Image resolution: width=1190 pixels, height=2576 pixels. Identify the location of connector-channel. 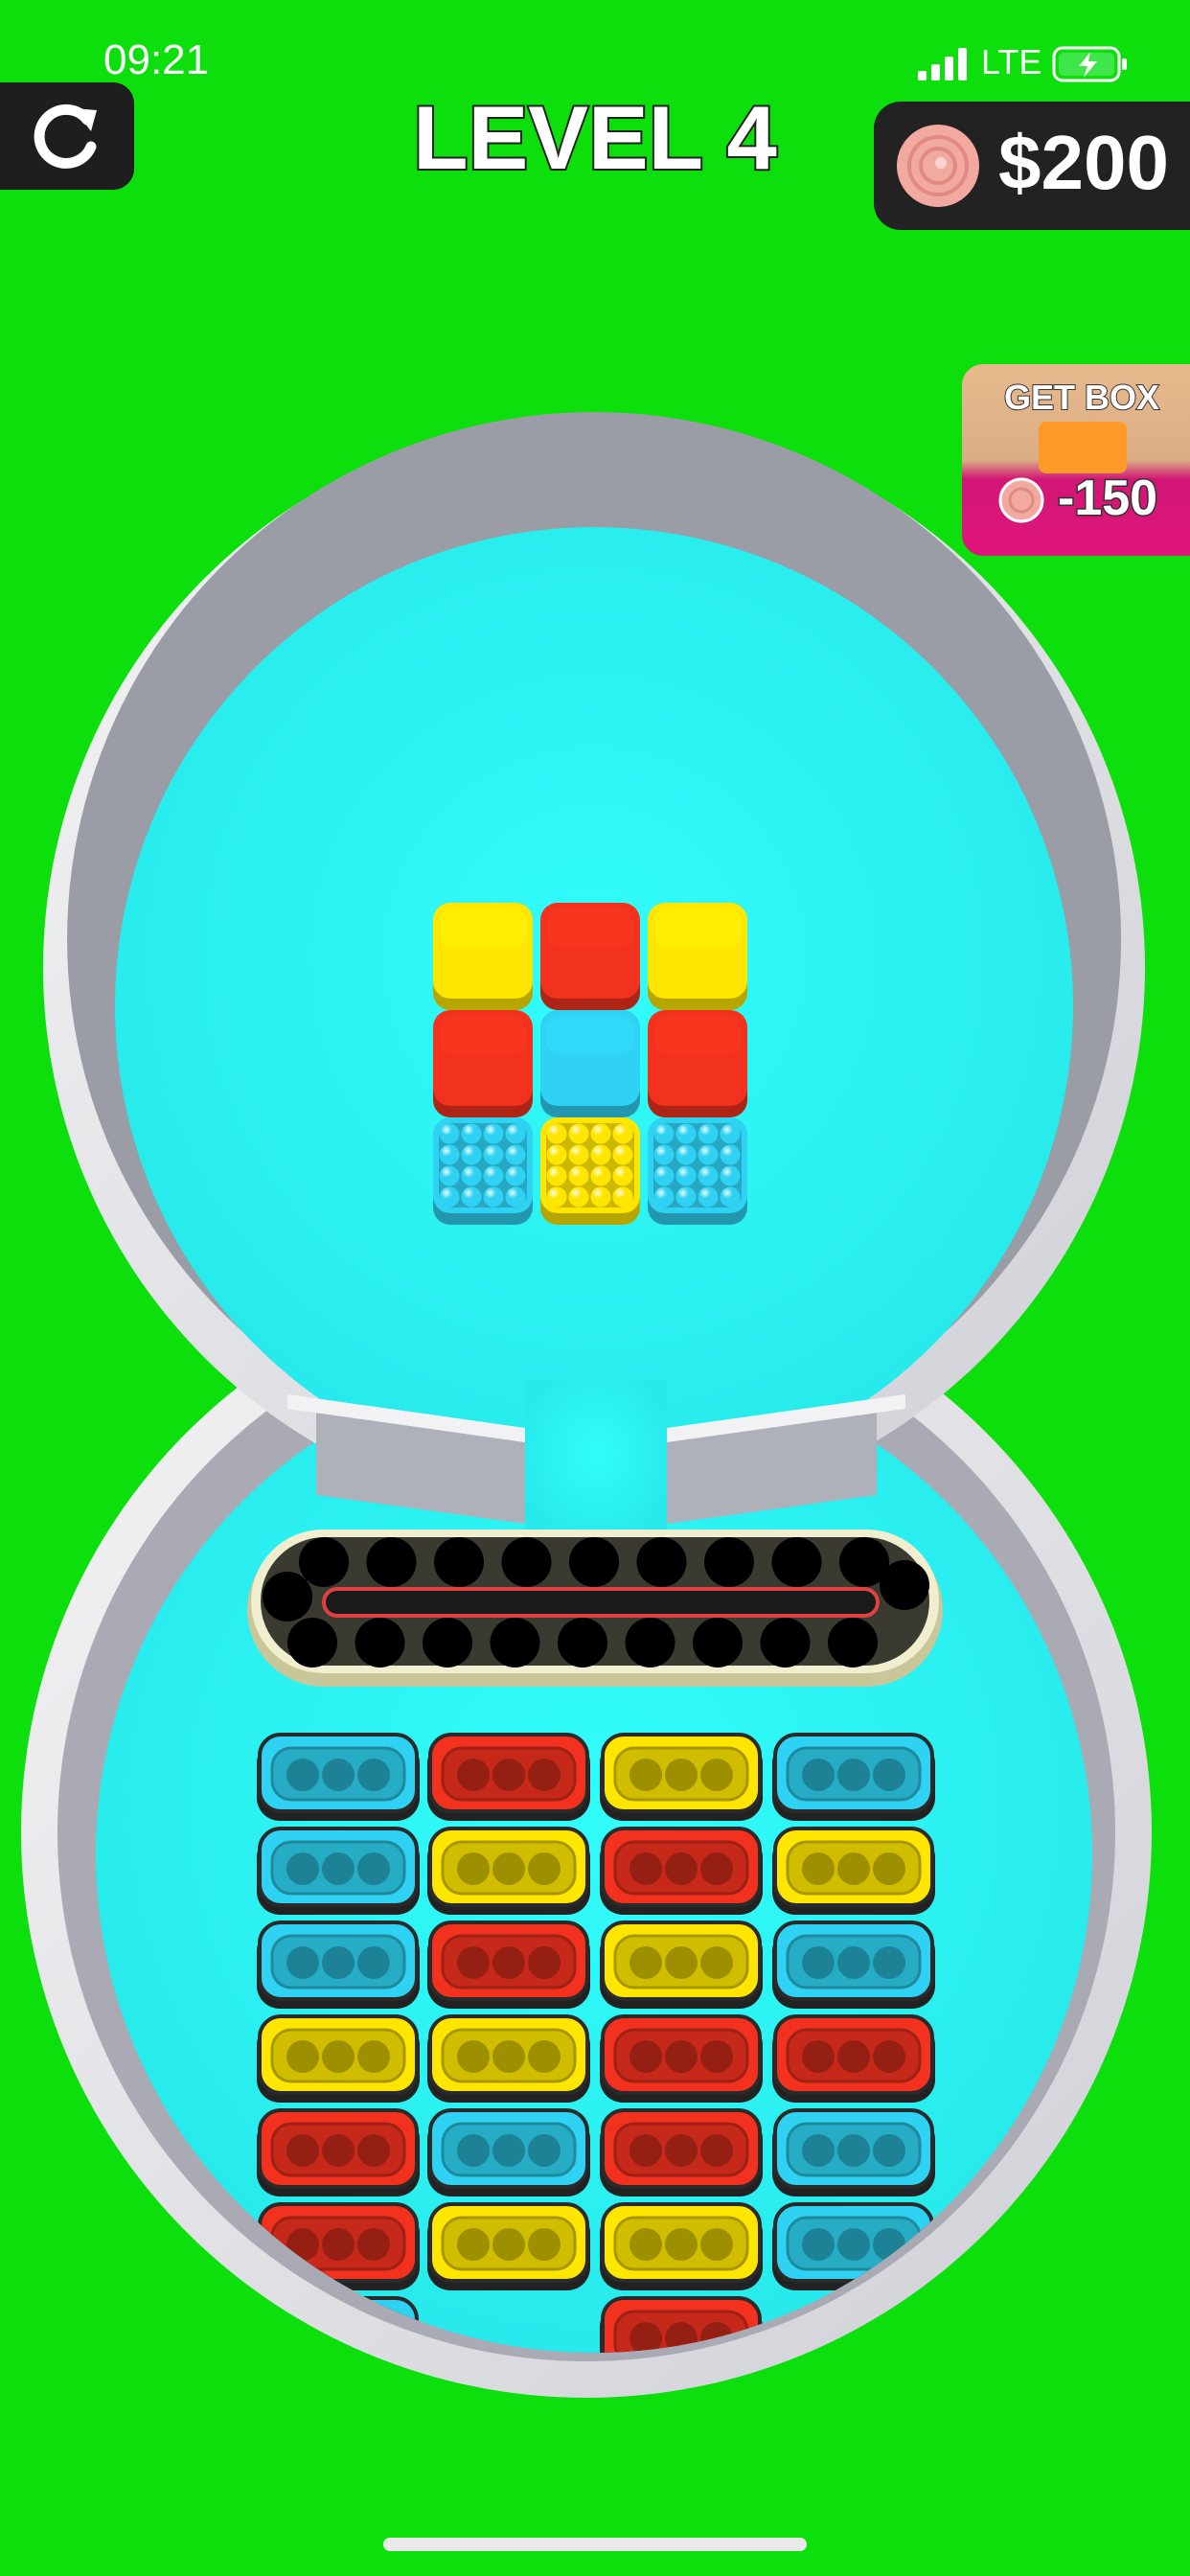
(596, 1461).